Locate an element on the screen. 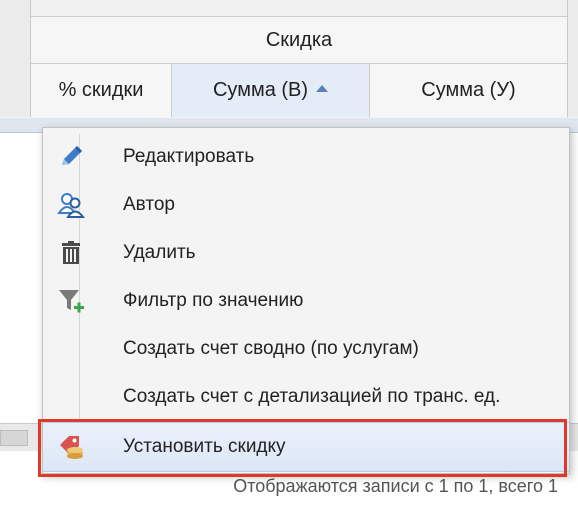 This screenshot has height=510, width=578. trash-icon is located at coordinates (71, 253).